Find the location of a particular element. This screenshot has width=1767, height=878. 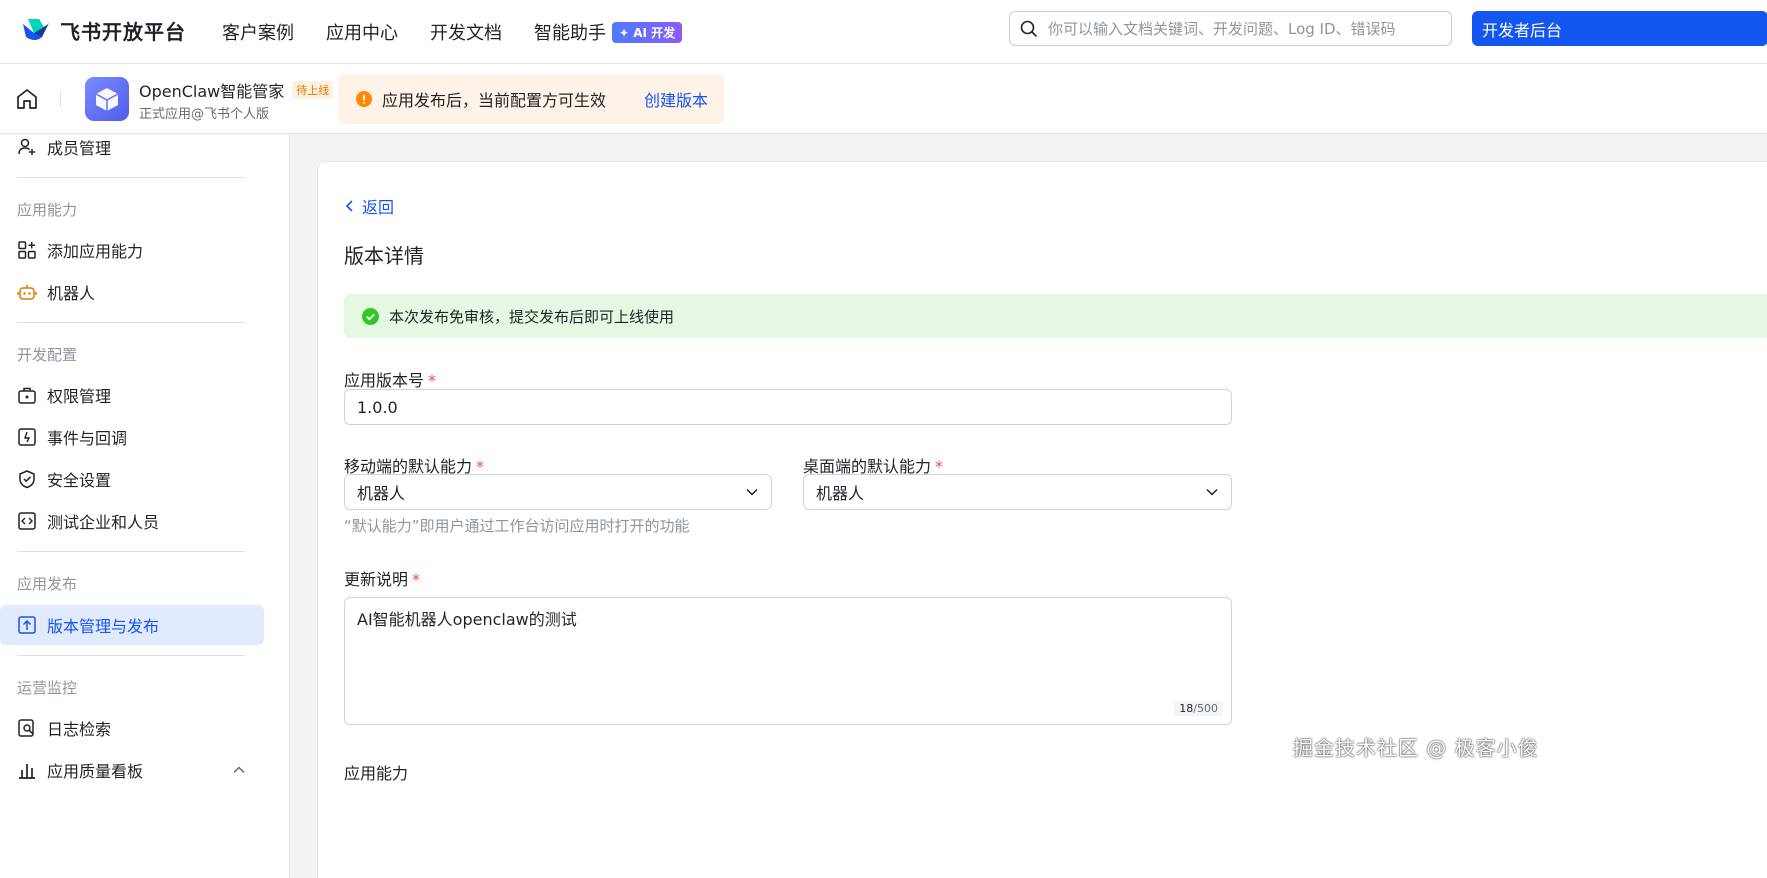

version-number-field is located at coordinates (788, 407).